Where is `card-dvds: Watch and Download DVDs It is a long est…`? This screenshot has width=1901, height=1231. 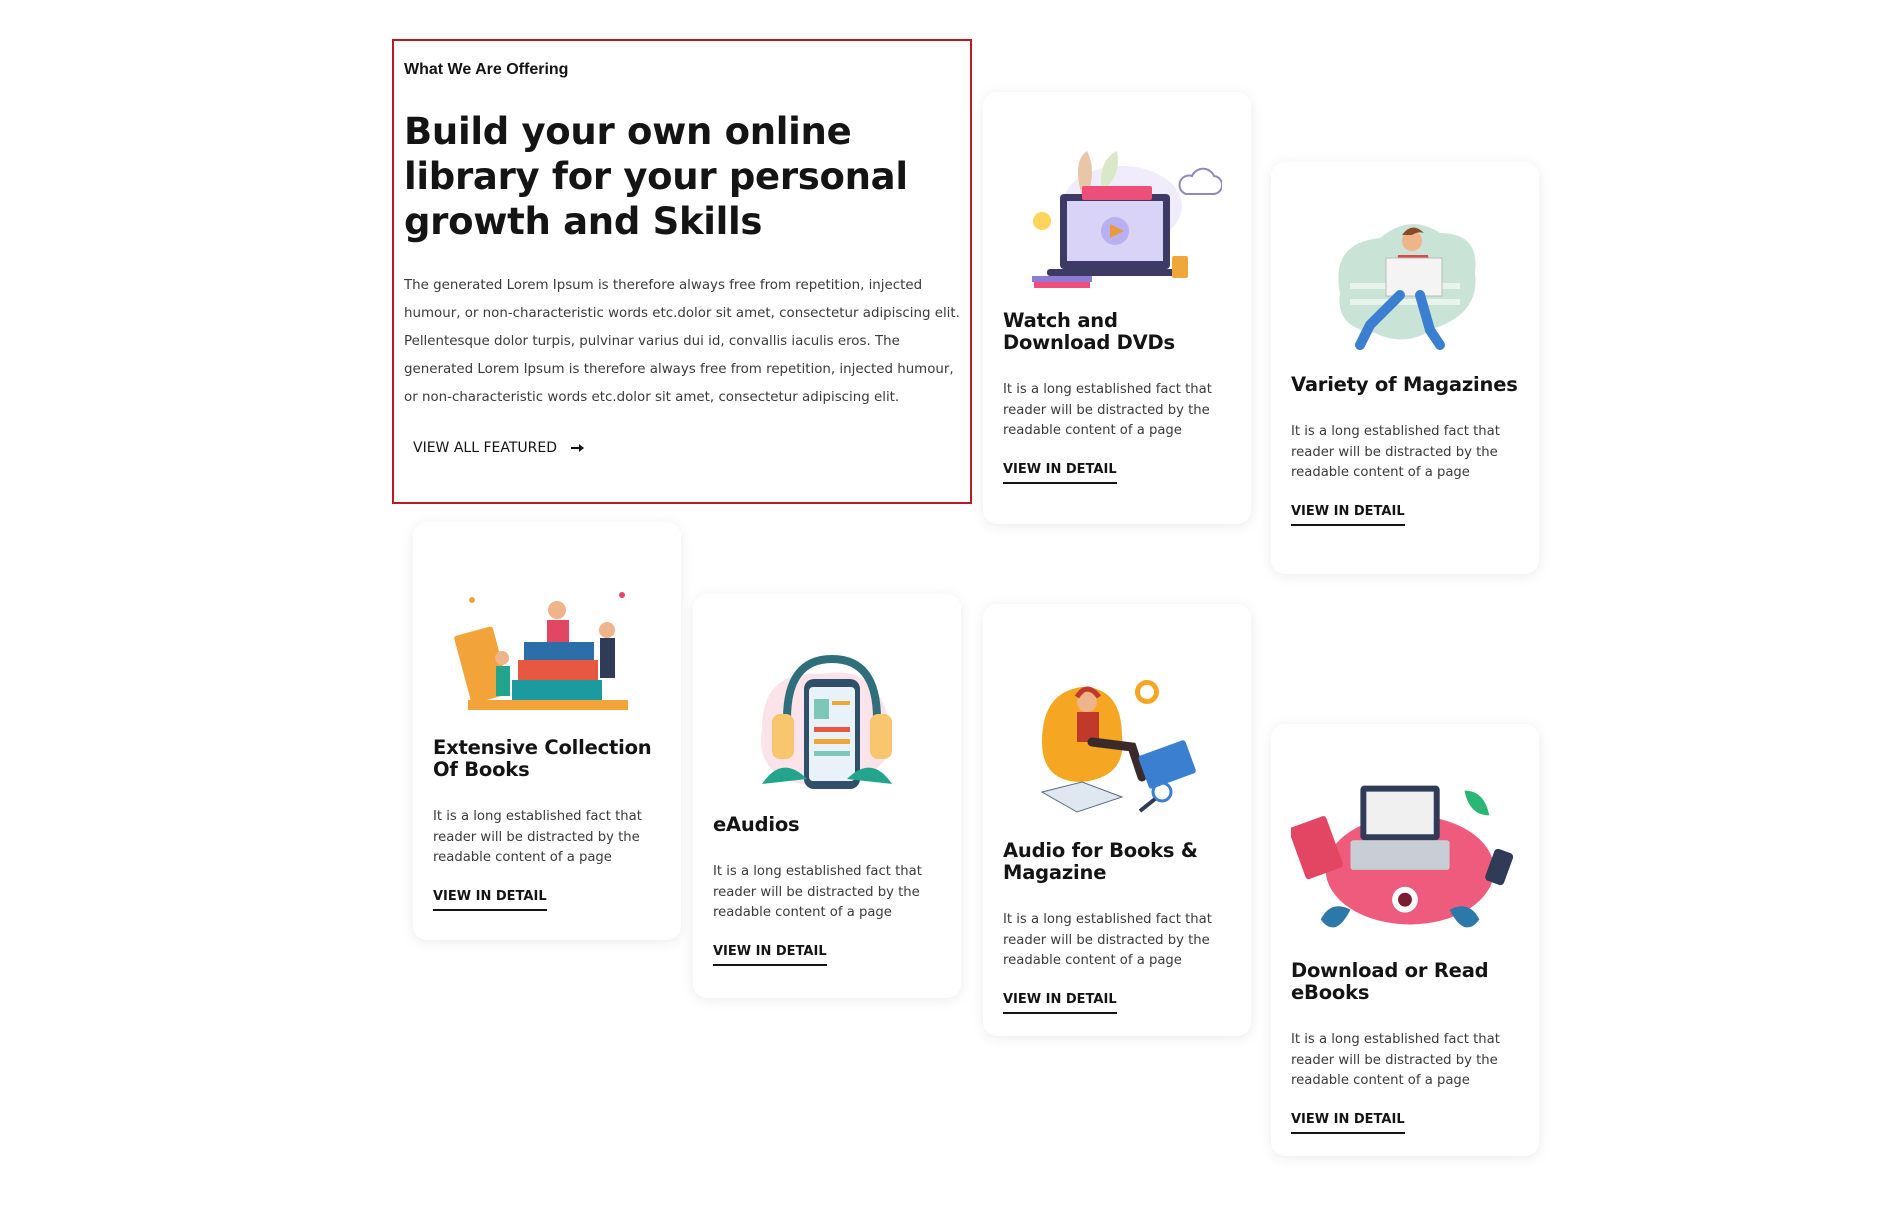 card-dvds: Watch and Download DVDs It is a long est… is located at coordinates (1117, 308).